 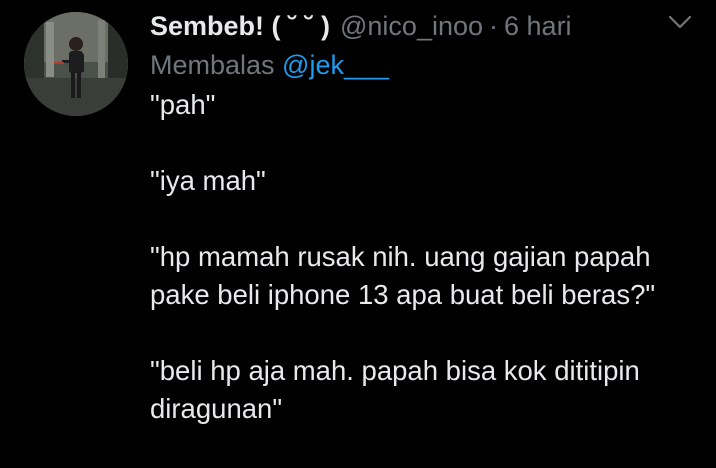 I want to click on tweet-header: Sembeb! ( ˘ ˘ ) @nico_inoo · 6 hari, so click(x=423, y=26).